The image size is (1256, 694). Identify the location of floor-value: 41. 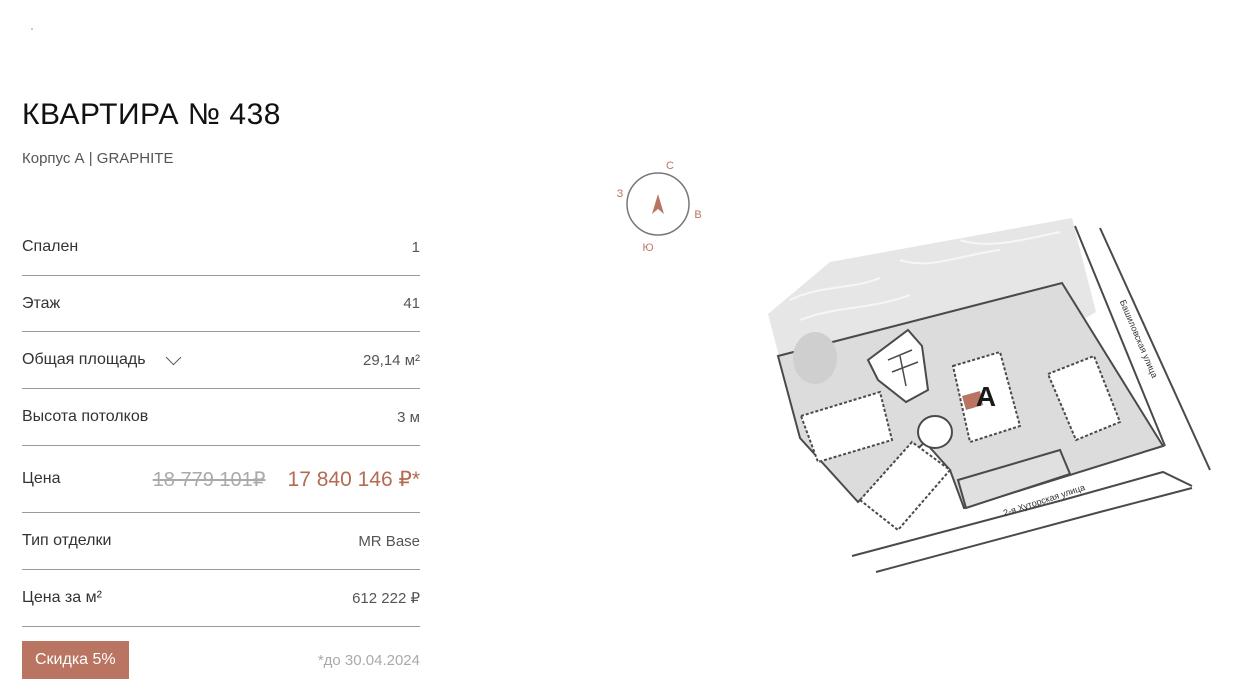
(411, 303).